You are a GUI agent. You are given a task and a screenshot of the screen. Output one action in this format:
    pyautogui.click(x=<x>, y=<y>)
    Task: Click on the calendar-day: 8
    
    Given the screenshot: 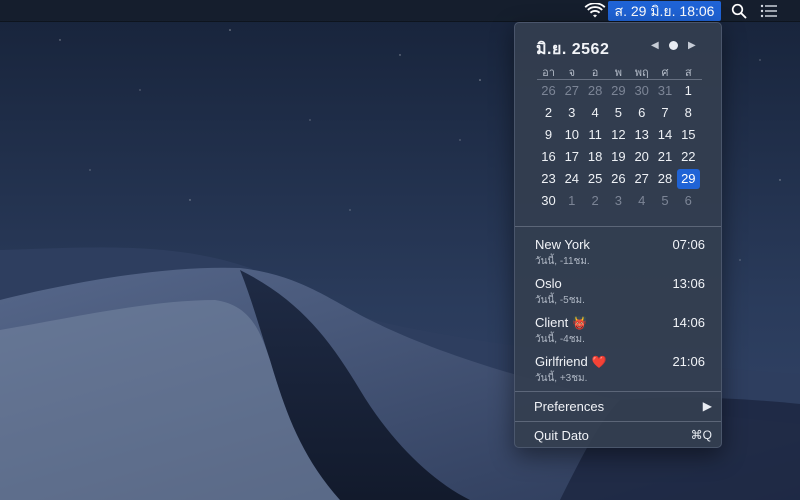 What is the action you would take?
    pyautogui.click(x=688, y=113)
    